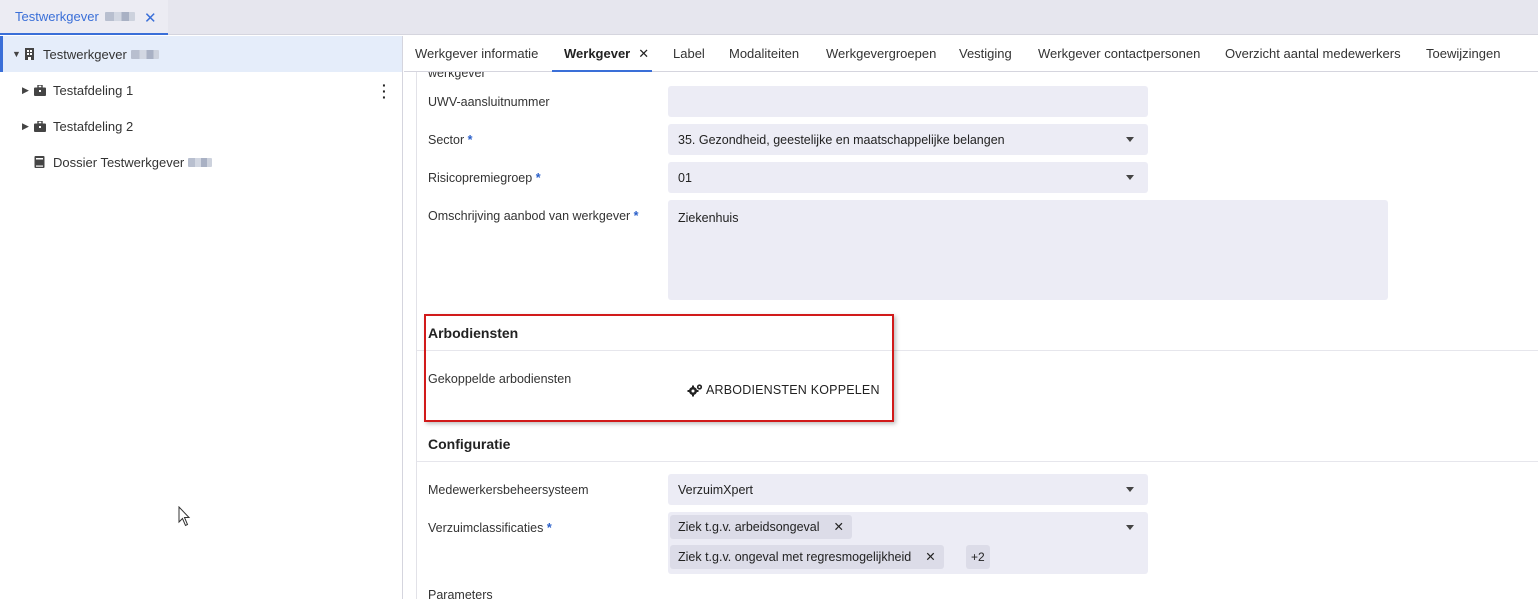  Describe the element at coordinates (985, 54) in the screenshot. I see `tab-vestiging: Vestiging` at that location.